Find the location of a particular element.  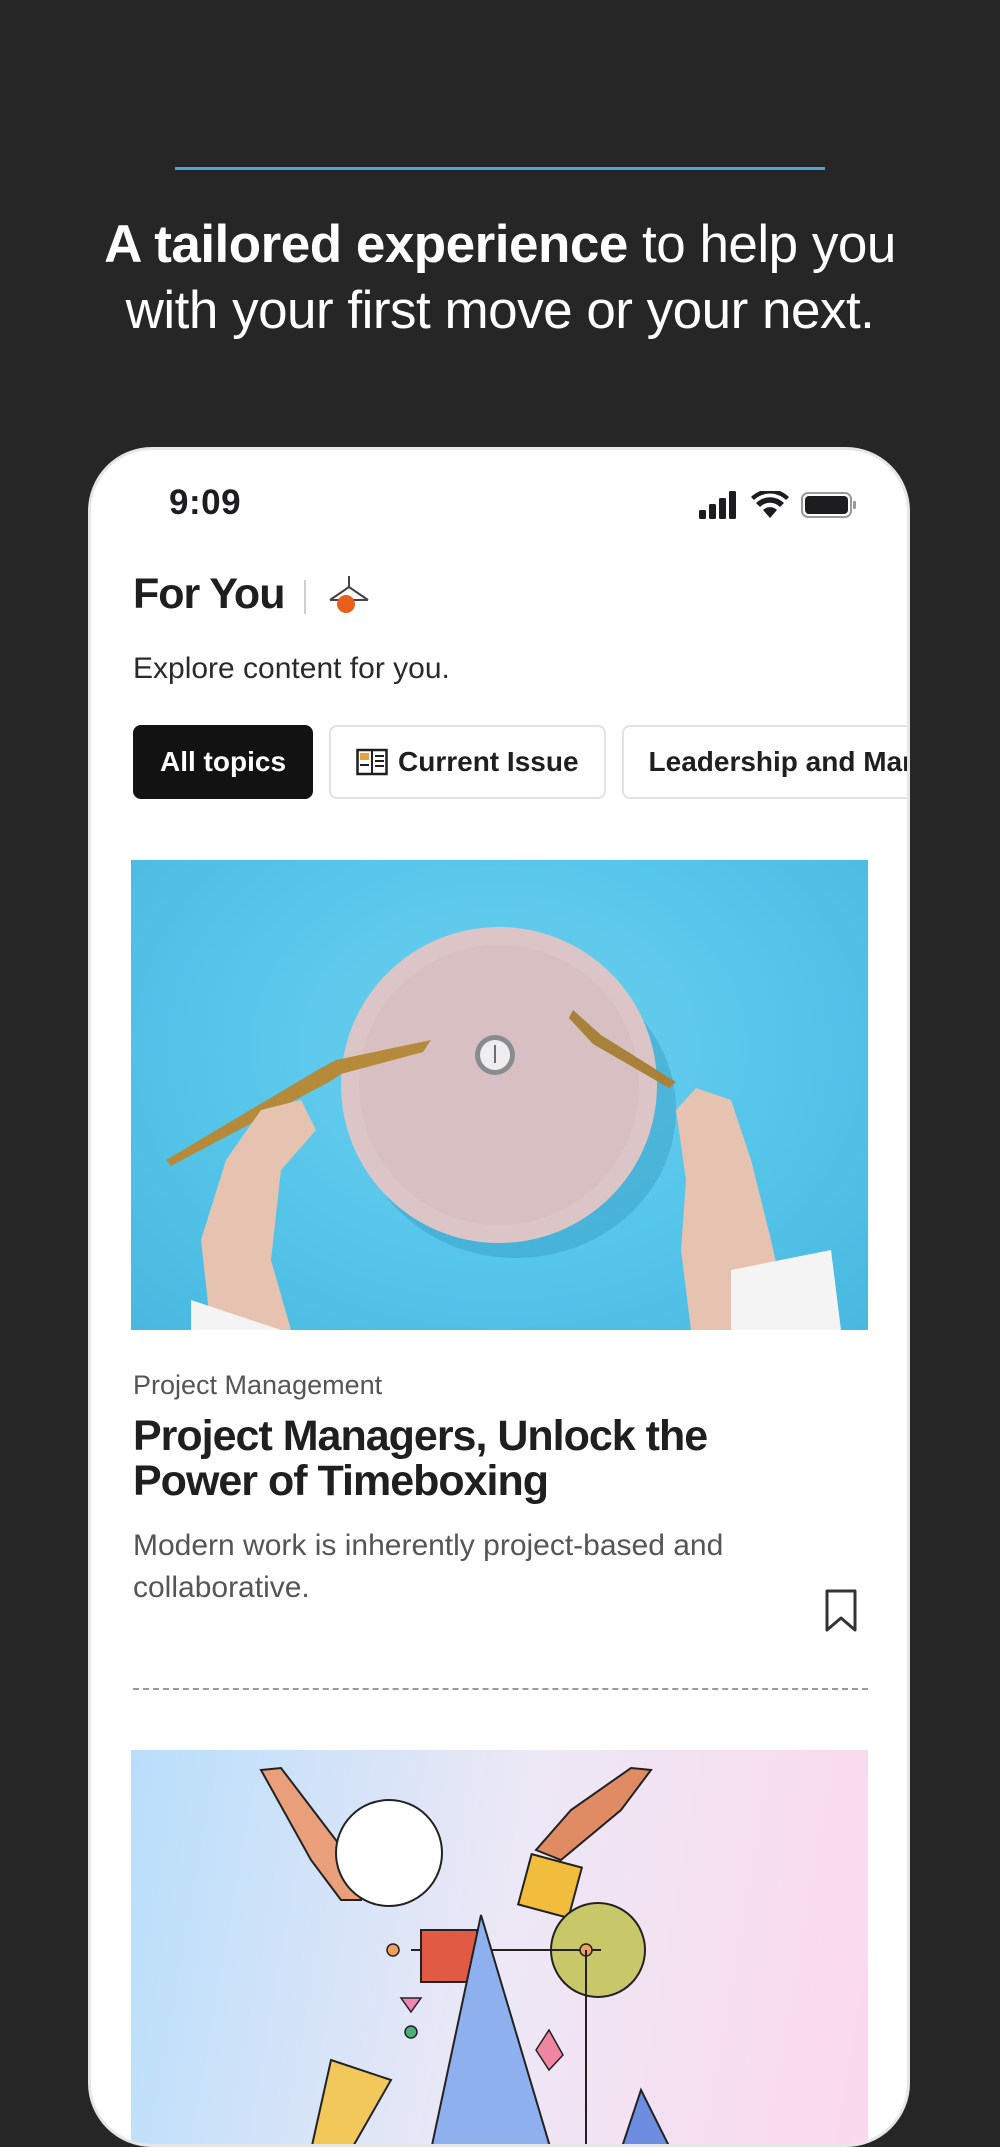

chip-leadership: Leadership and Mar is located at coordinates (765, 762).